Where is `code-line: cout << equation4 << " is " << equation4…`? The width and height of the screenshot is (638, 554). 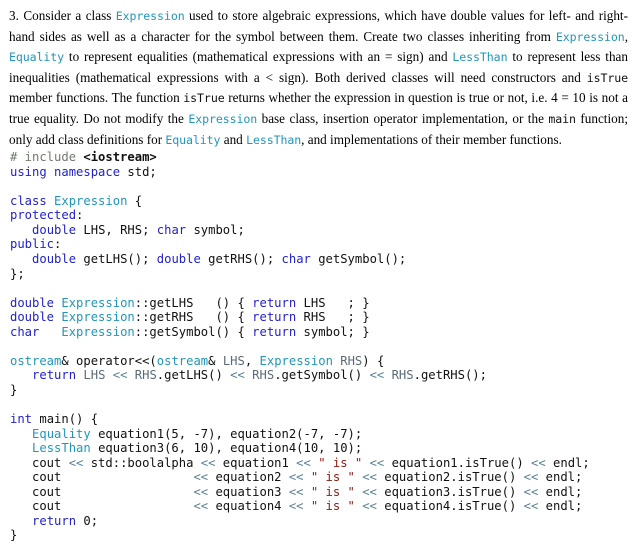
code-line: cout << equation4 << " is " << equation4… is located at coordinates (320, 506).